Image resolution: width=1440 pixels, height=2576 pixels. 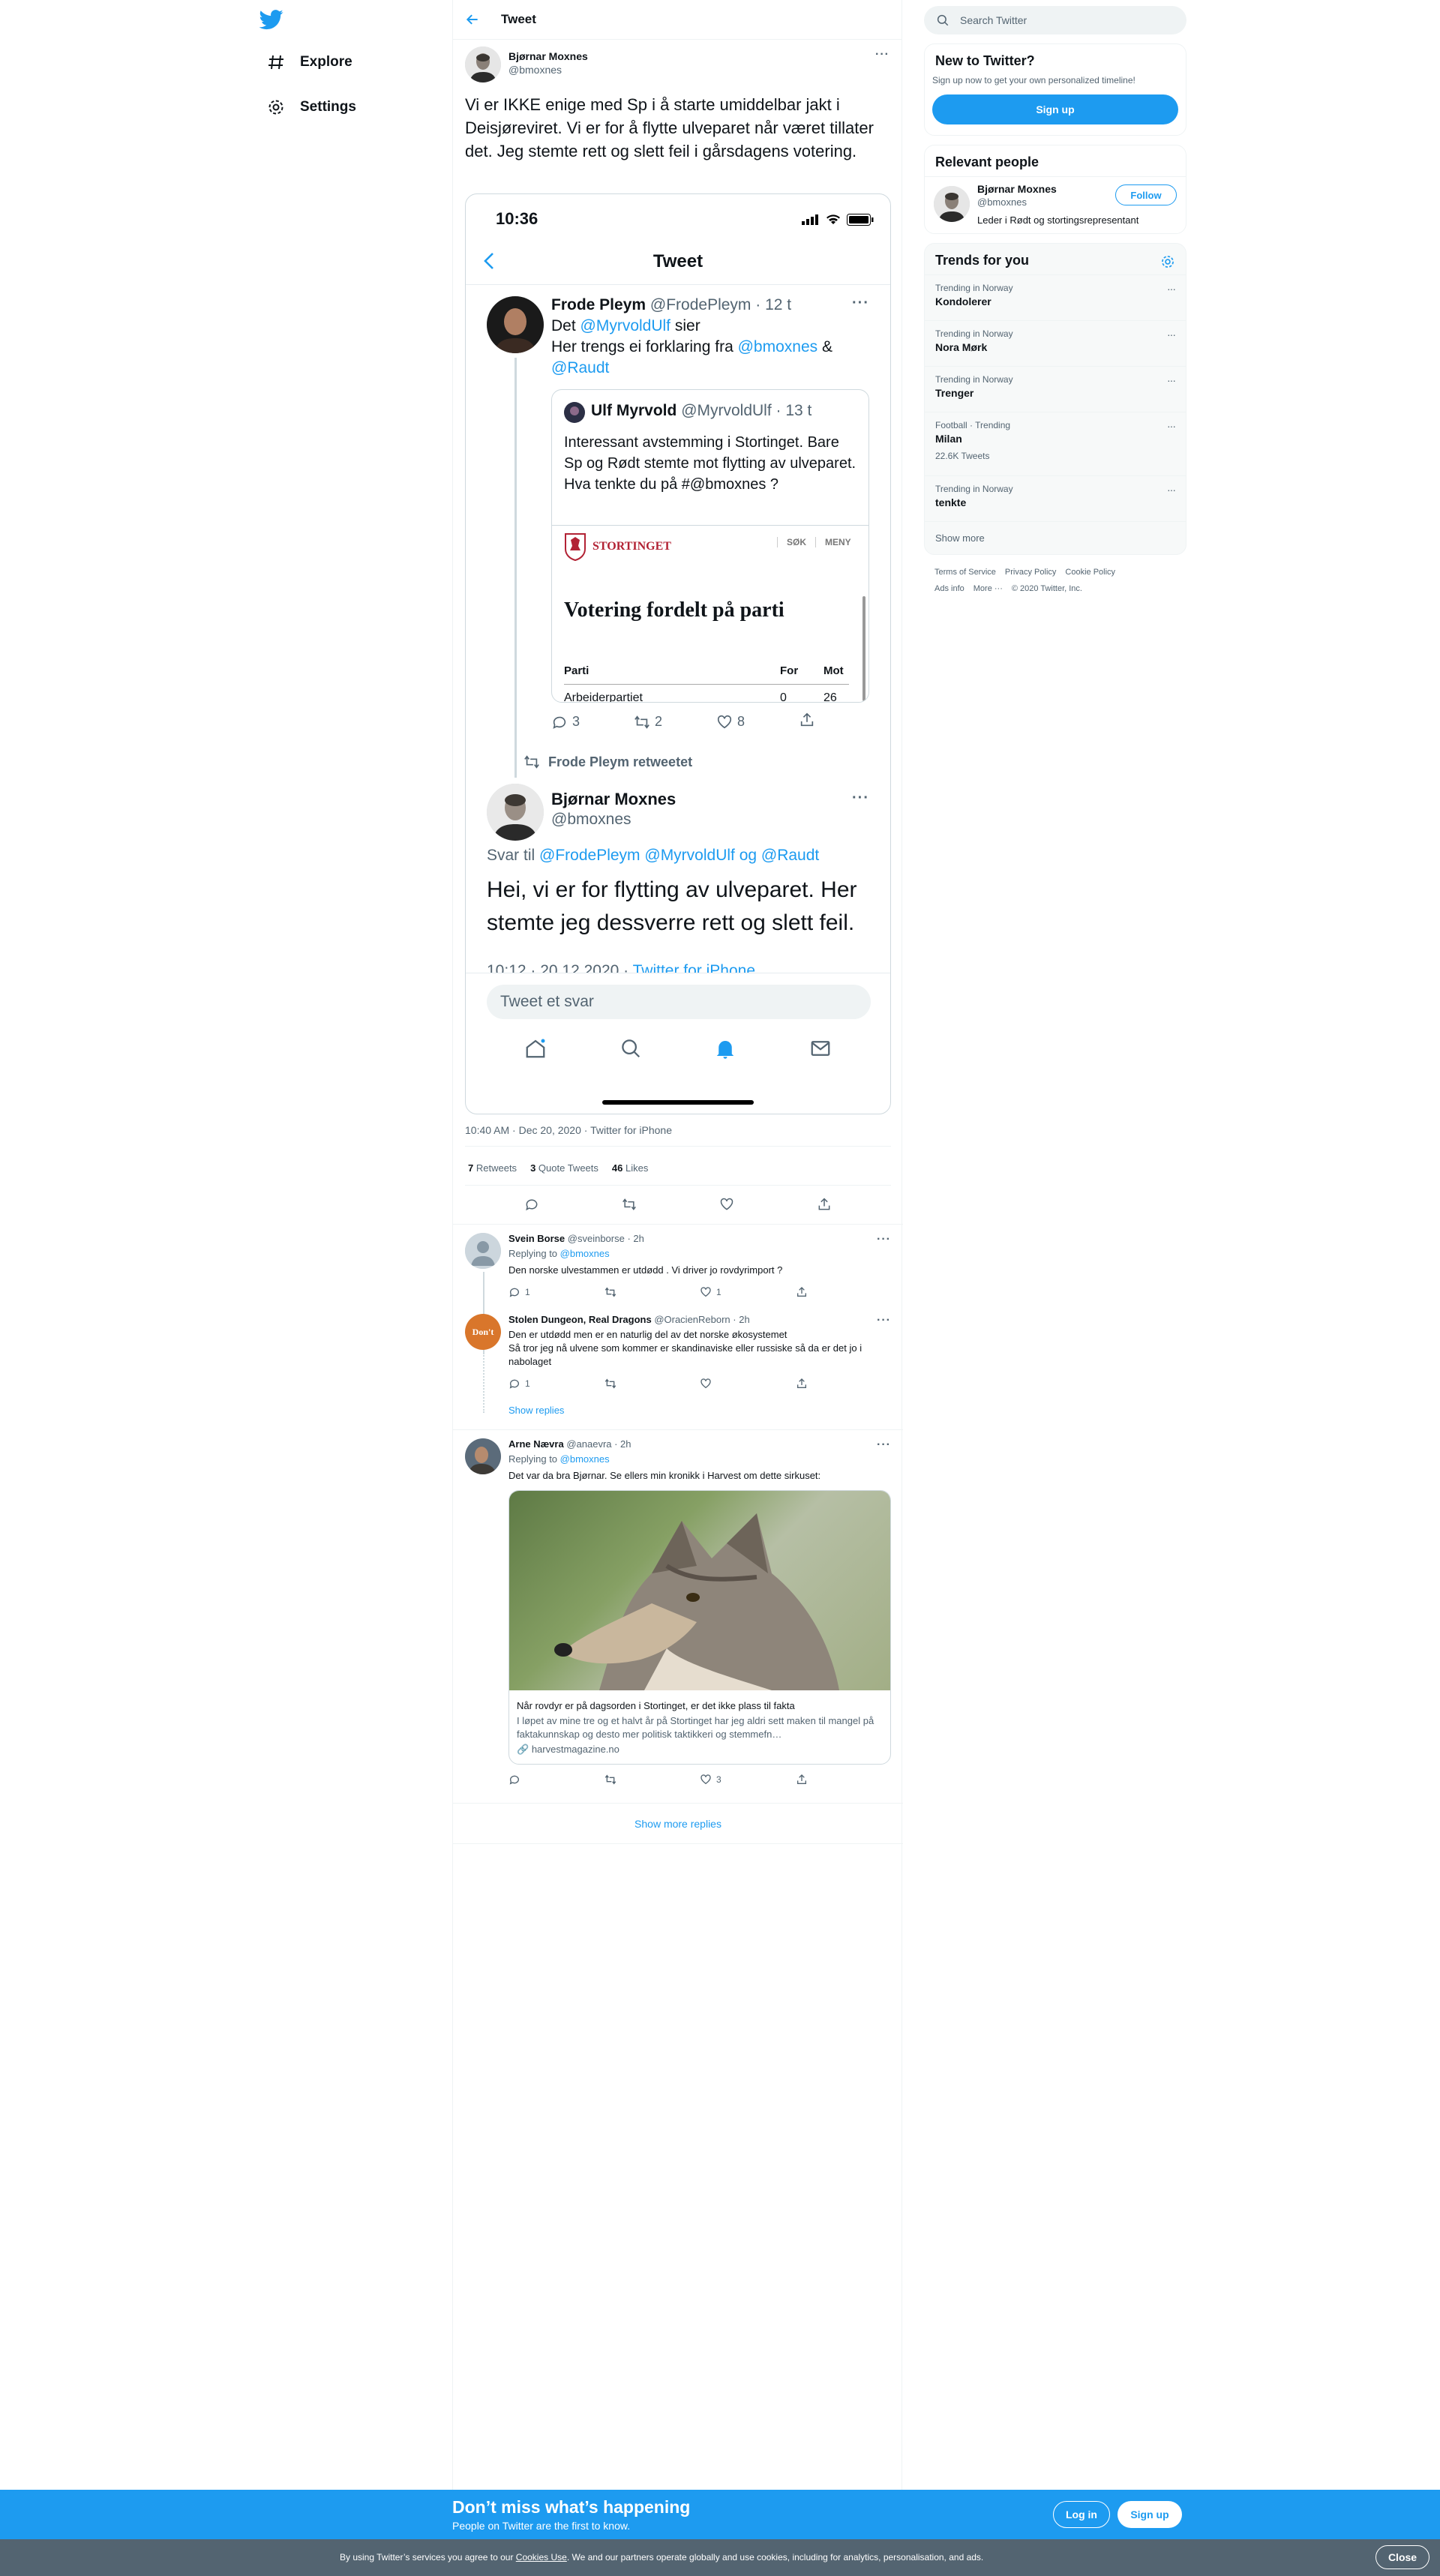 What do you see at coordinates (515, 325) in the screenshot?
I see `phone-avatar-frode` at bounding box center [515, 325].